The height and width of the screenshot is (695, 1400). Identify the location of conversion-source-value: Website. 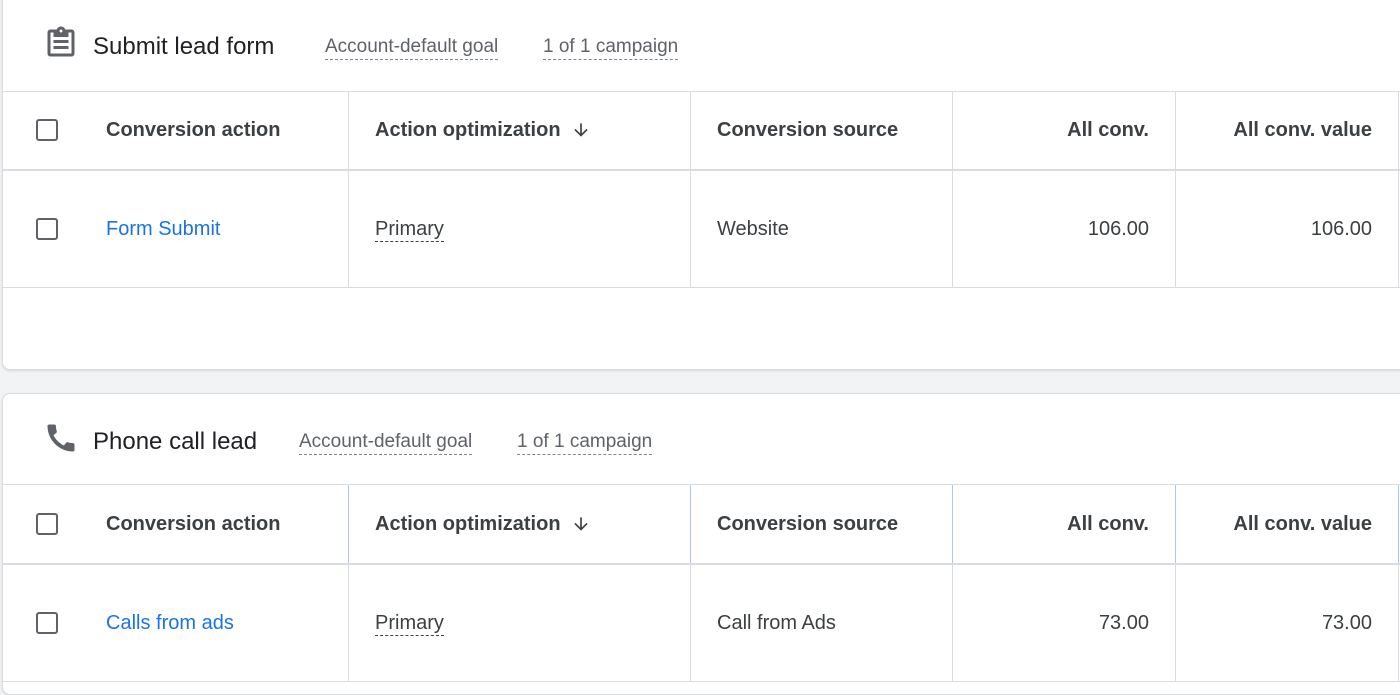
(822, 229).